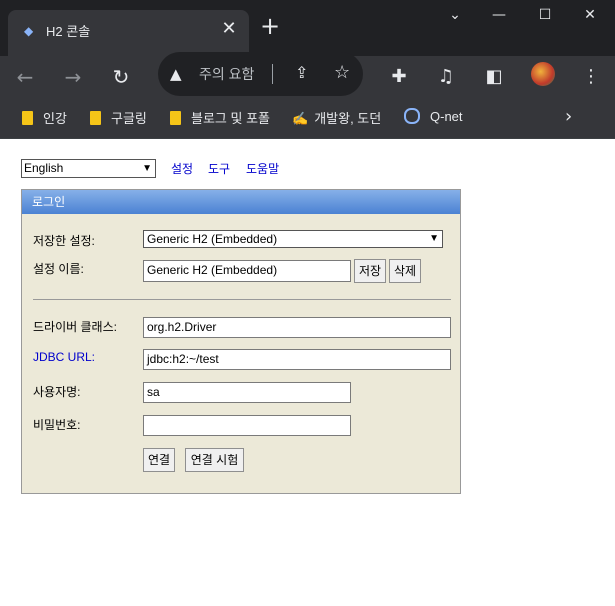 This screenshot has width=615, height=606. I want to click on password-label: 비밀번호:, so click(57, 425).